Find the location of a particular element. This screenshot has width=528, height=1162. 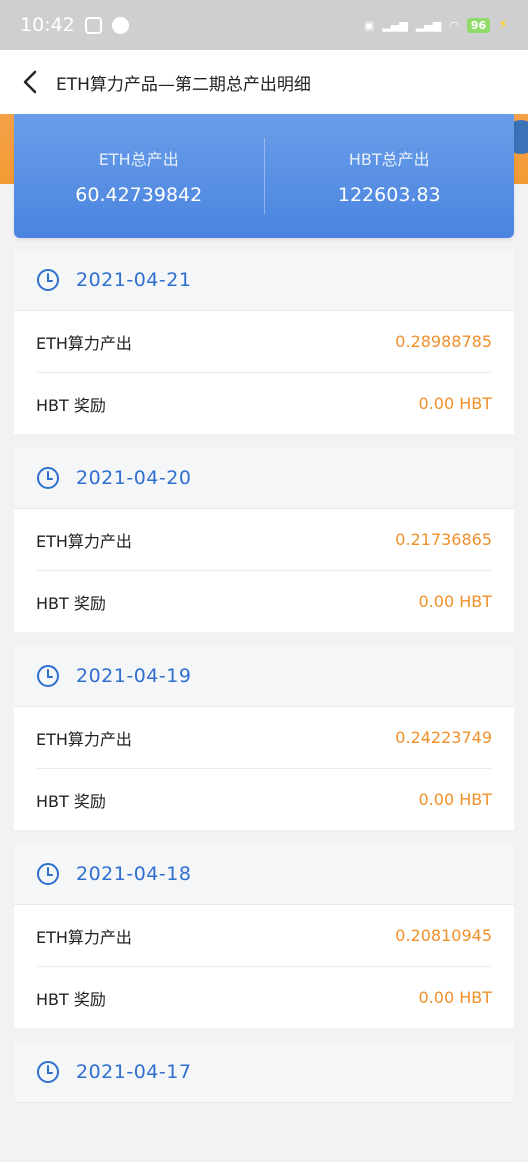

signal-4g-icon: ▂▄▆ is located at coordinates (428, 25).